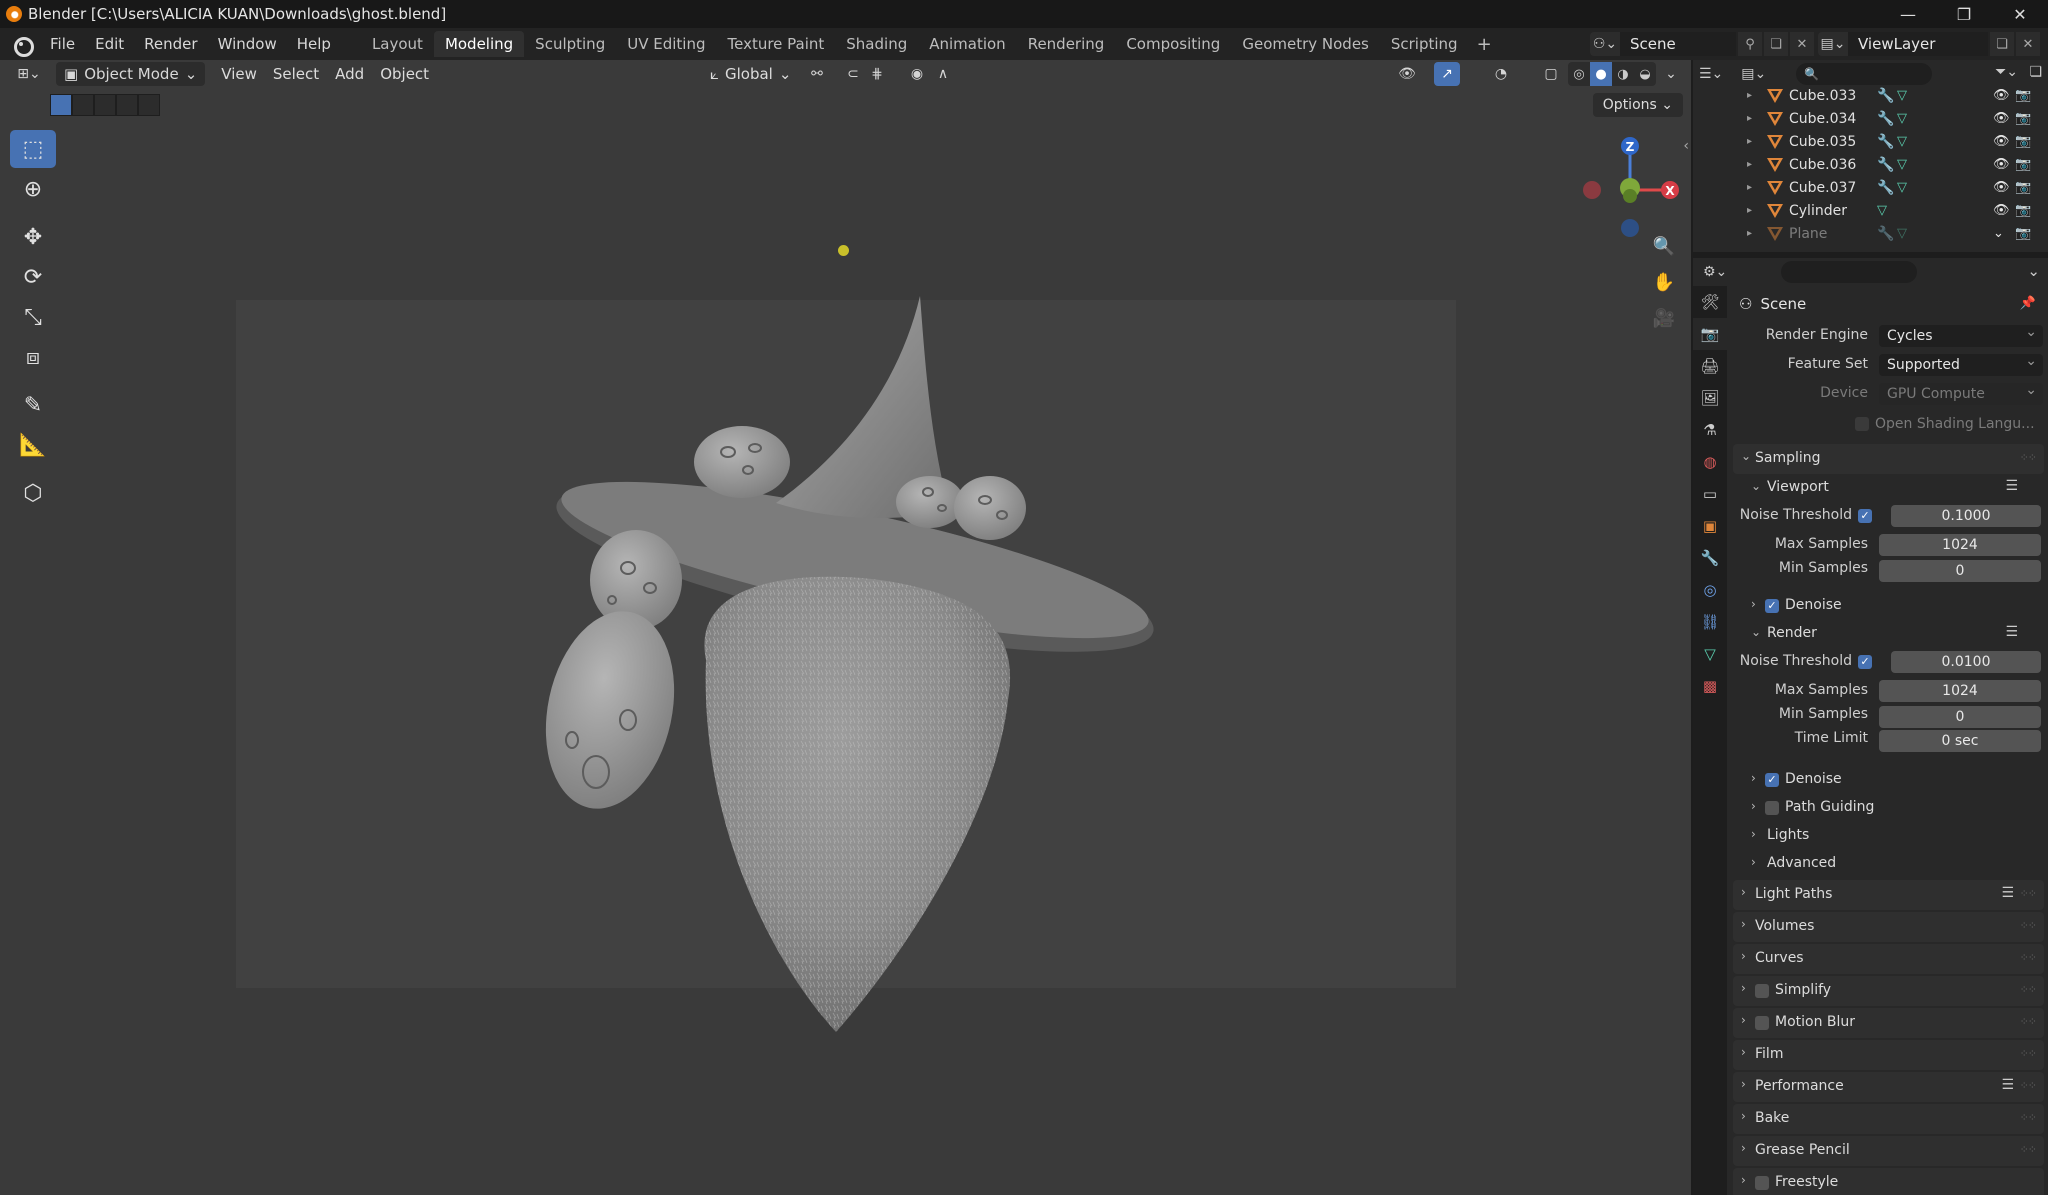  I want to click on tab-rendering: Rendering, so click(1066, 44).